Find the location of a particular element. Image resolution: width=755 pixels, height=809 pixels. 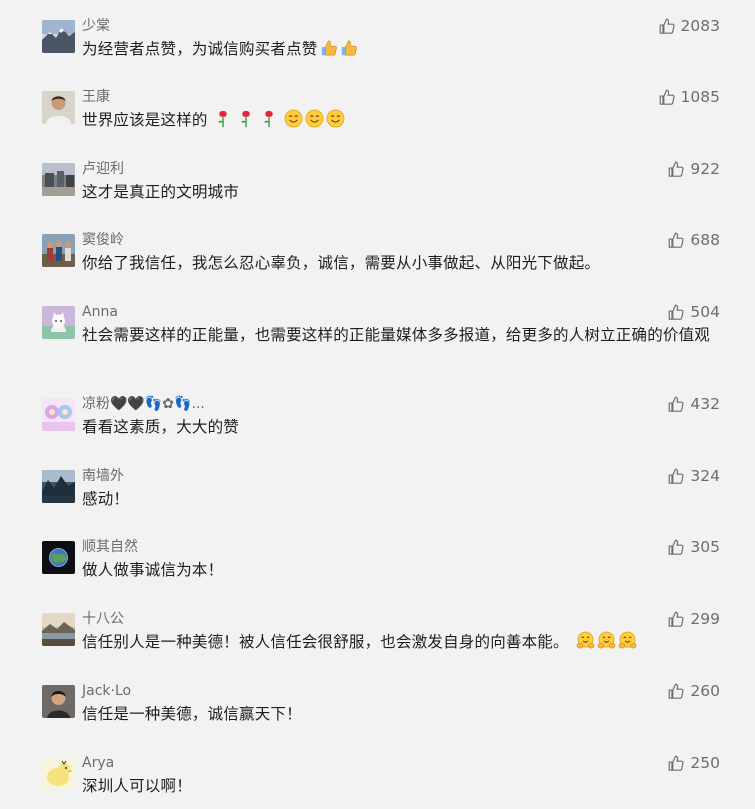

like-button: 2083 is located at coordinates (689, 26).